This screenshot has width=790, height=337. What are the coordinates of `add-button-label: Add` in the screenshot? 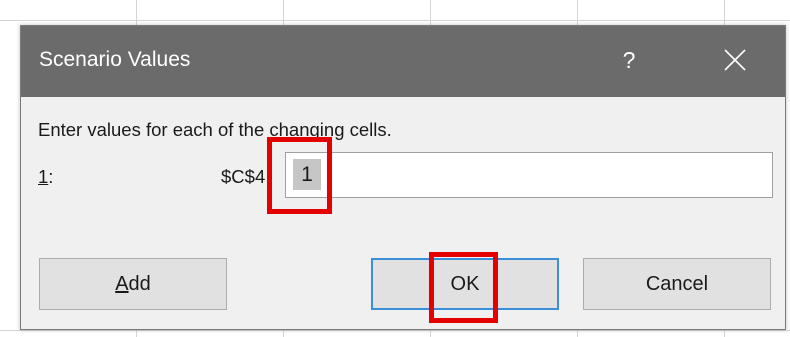 It's located at (133, 284).